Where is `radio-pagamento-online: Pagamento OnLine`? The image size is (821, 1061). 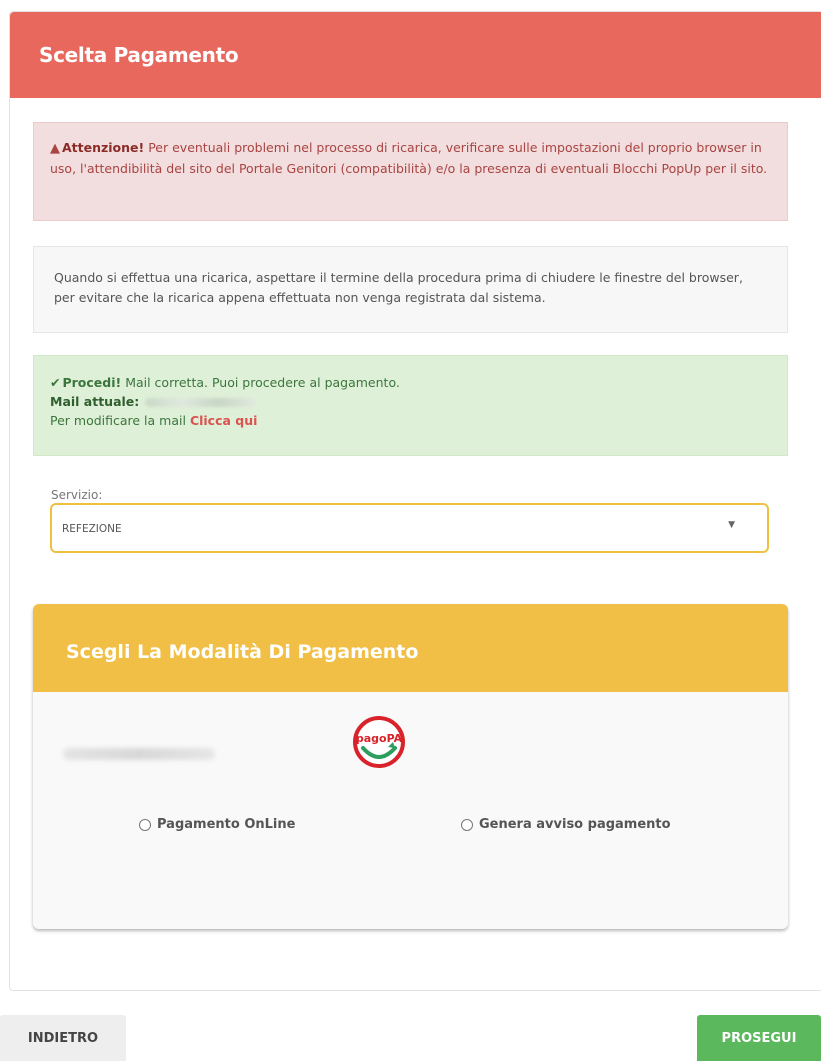 radio-pagamento-online: Pagamento OnLine is located at coordinates (217, 824).